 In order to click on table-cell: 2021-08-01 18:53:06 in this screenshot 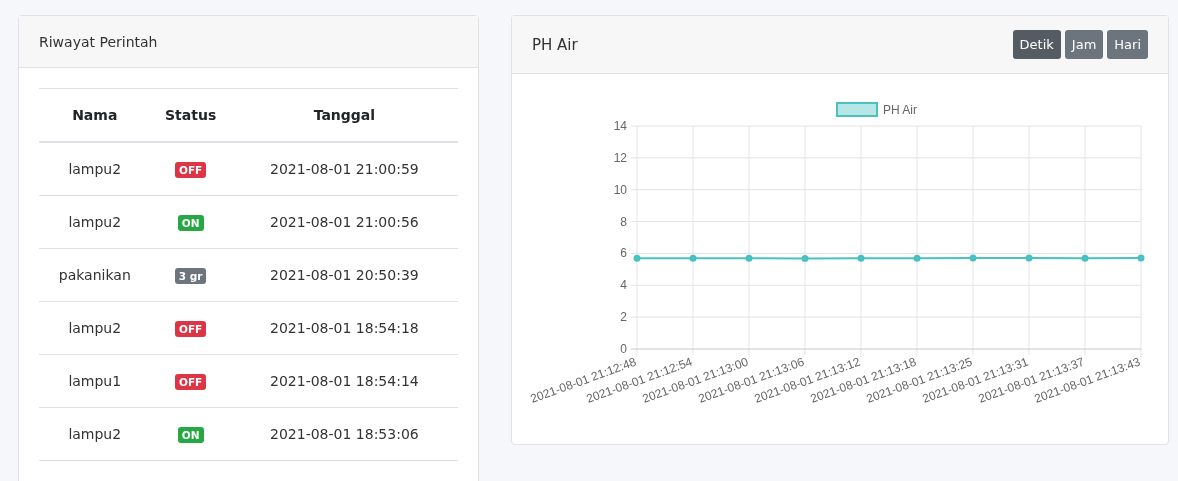, I will do `click(344, 434)`.